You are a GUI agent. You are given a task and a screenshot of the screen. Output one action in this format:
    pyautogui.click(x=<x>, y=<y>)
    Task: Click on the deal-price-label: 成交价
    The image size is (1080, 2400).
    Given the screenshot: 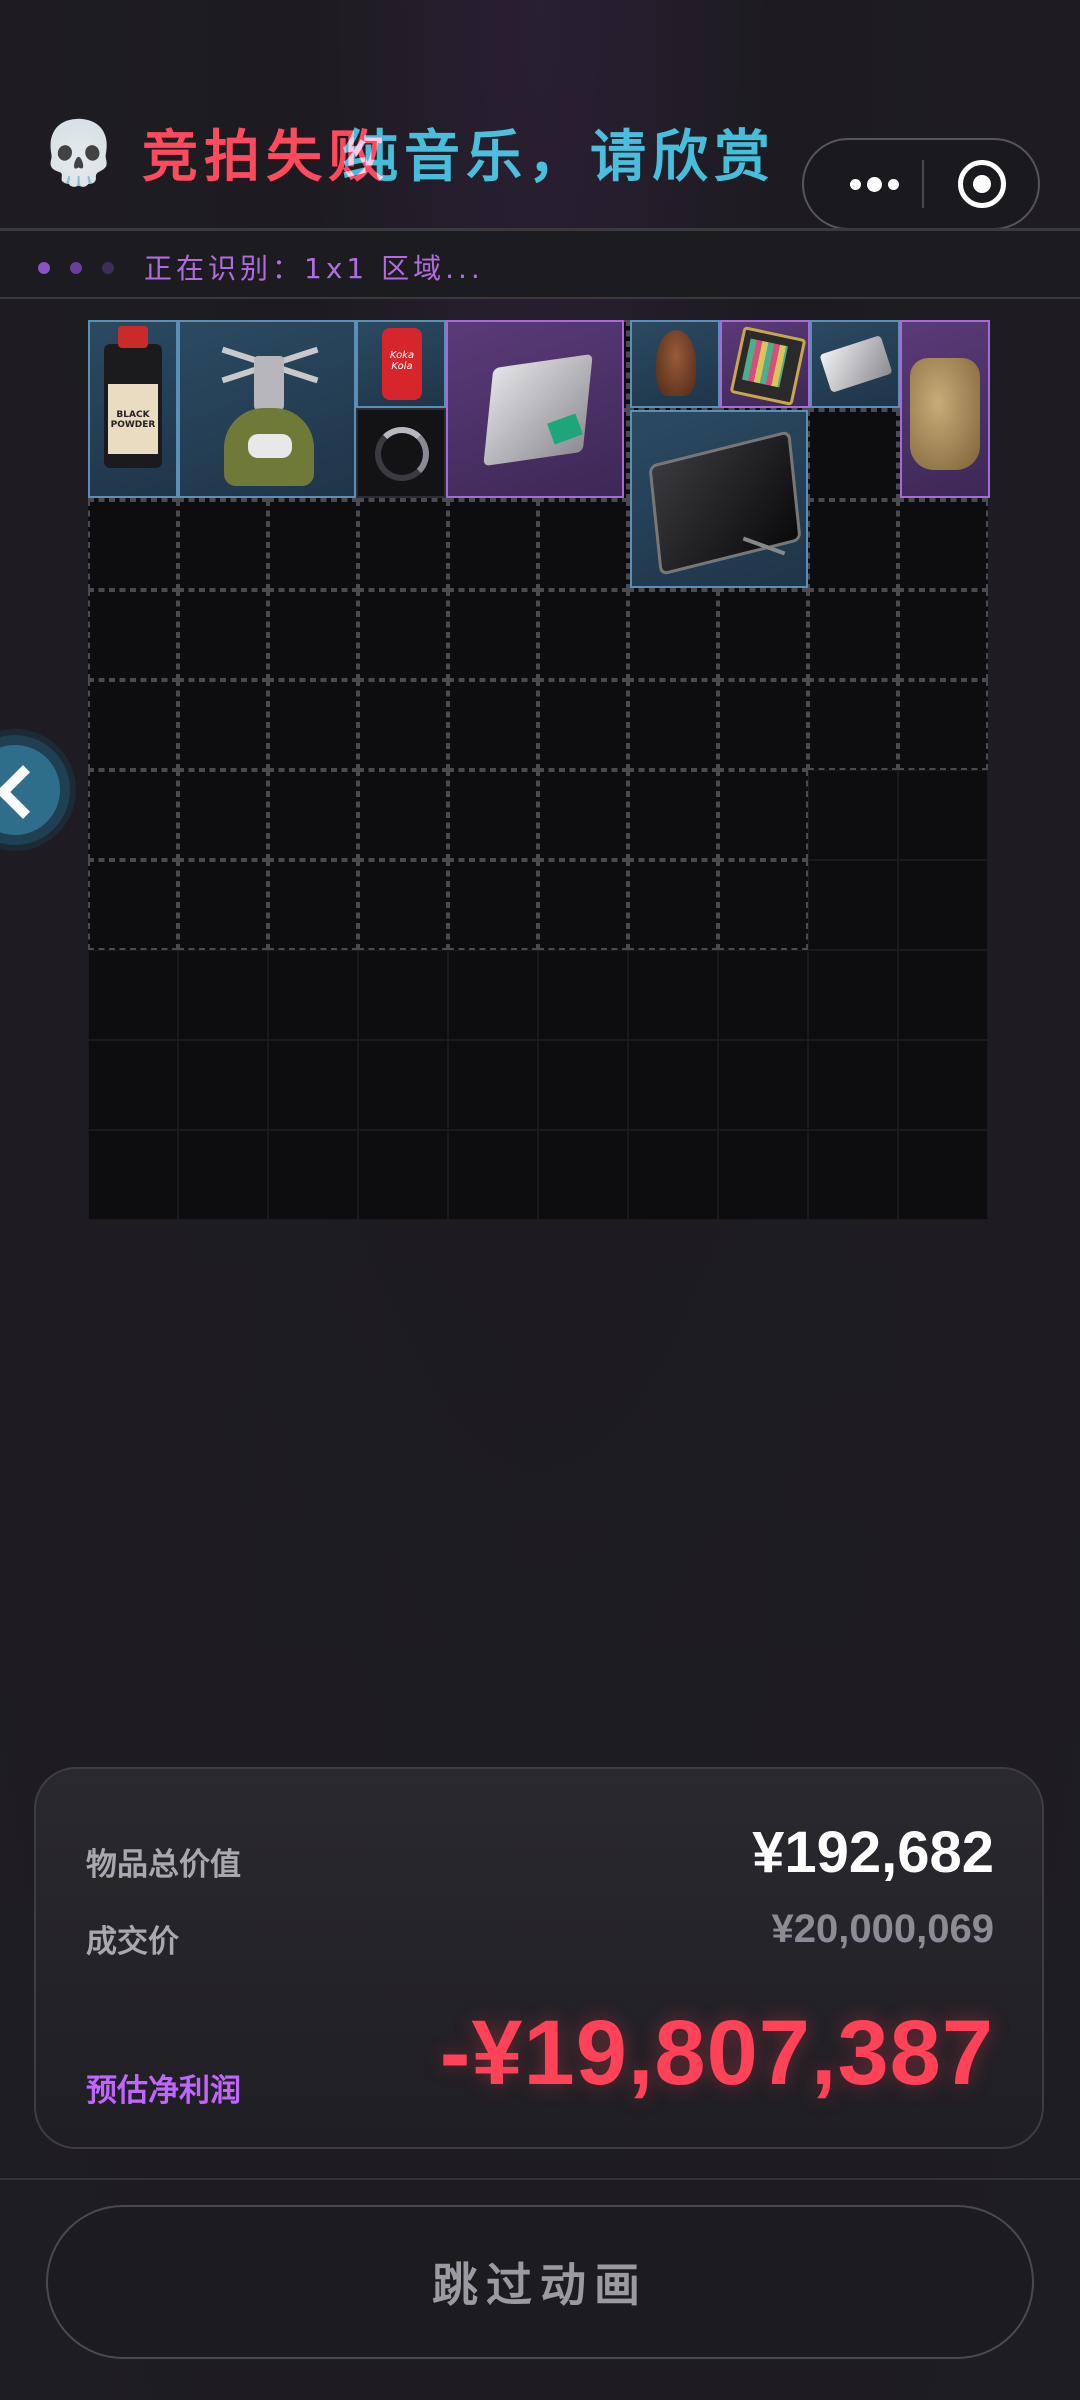 What is the action you would take?
    pyautogui.click(x=132, y=1942)
    